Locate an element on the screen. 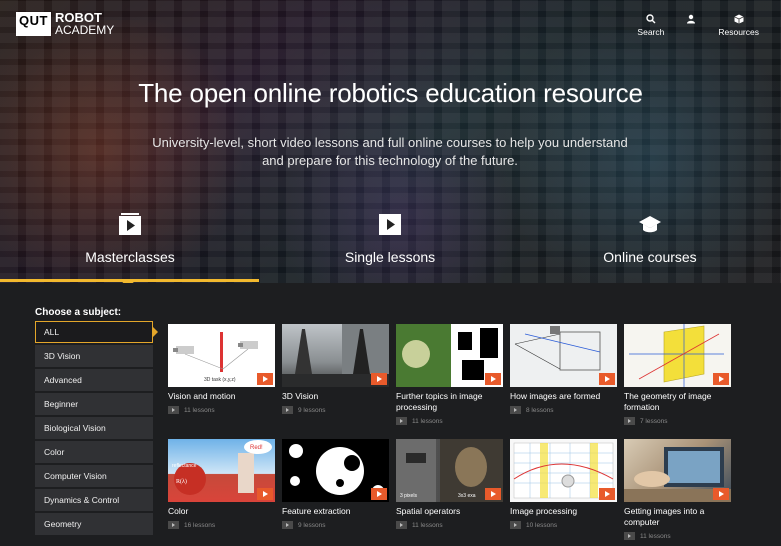  course-card: 3D Vision 9 lessons is located at coordinates (335, 369).